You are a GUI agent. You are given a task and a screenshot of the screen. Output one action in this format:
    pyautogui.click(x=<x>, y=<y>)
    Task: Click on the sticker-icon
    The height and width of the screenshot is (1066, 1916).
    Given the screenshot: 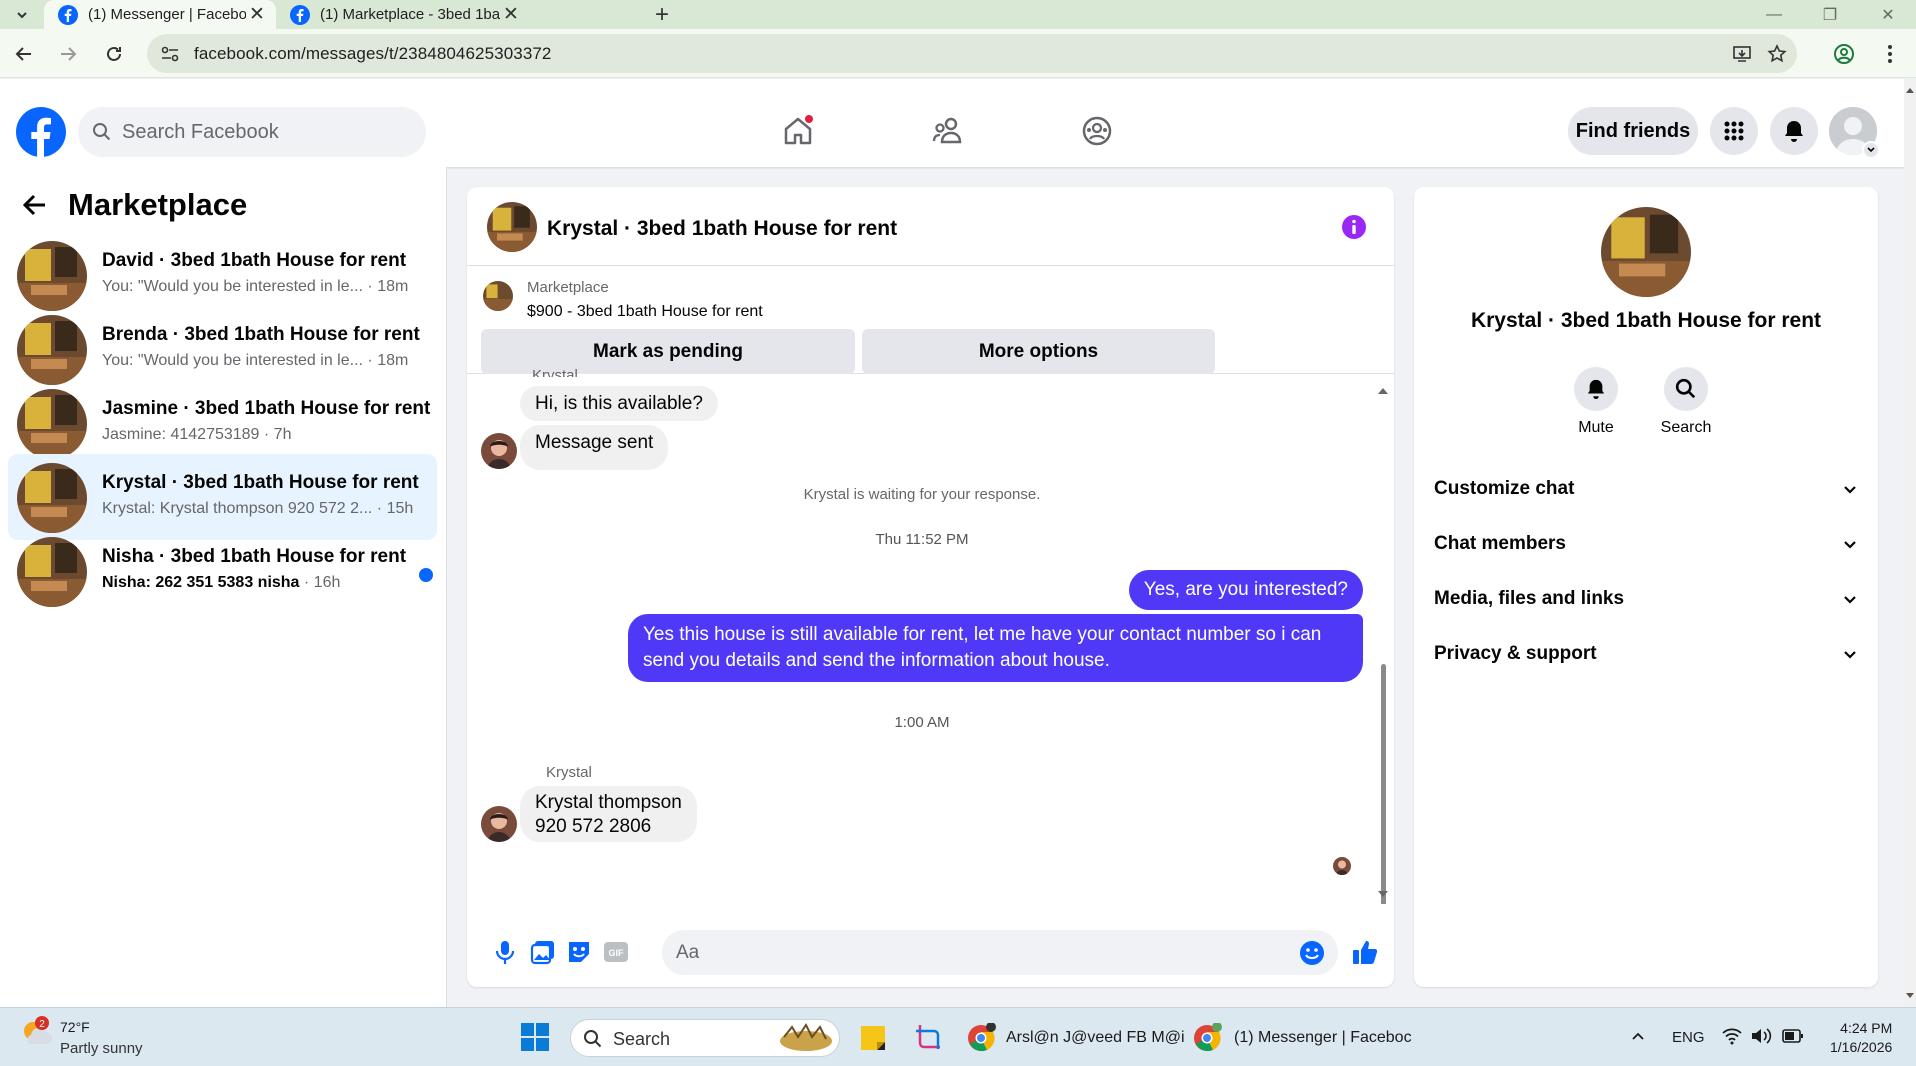 What is the action you would take?
    pyautogui.click(x=579, y=952)
    